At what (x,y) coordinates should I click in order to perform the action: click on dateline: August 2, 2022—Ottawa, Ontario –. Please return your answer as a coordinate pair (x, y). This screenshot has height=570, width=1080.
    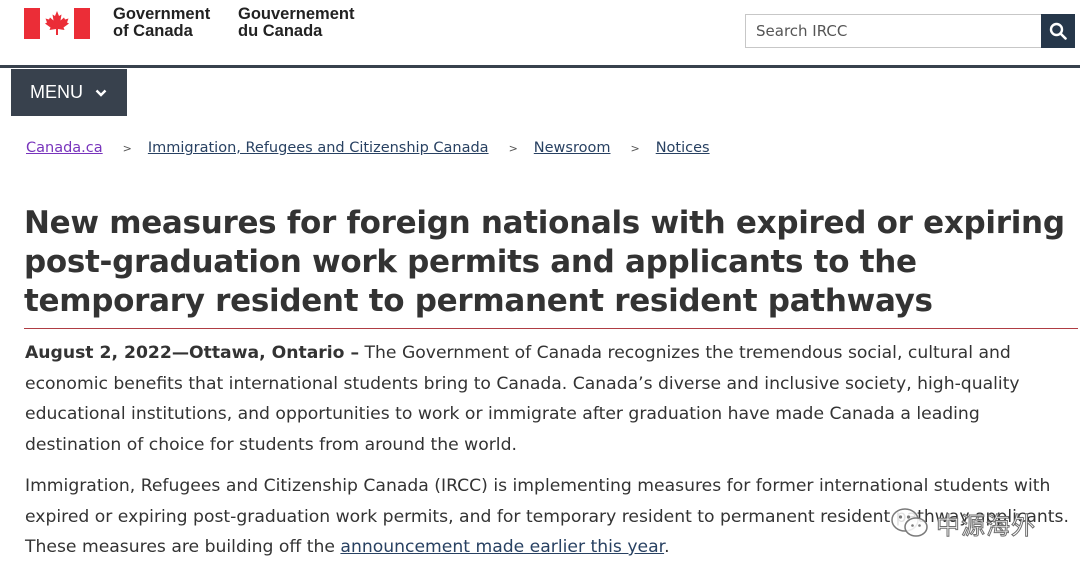
    Looking at the image, I should click on (192, 353).